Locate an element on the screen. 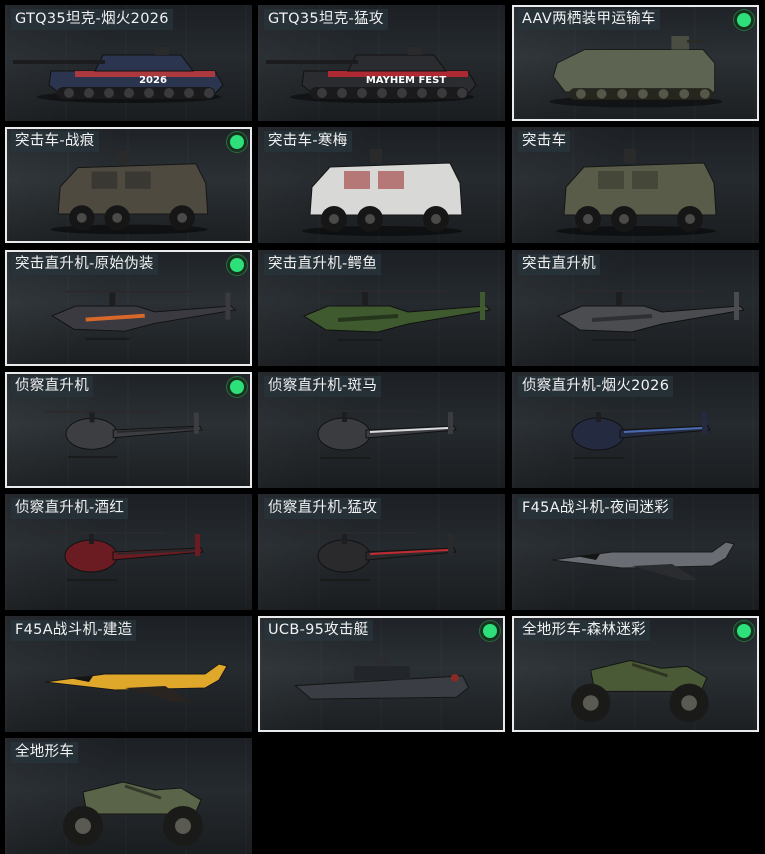  vehicle-name-label: UCB-95攻击艇 is located at coordinates (318, 630).